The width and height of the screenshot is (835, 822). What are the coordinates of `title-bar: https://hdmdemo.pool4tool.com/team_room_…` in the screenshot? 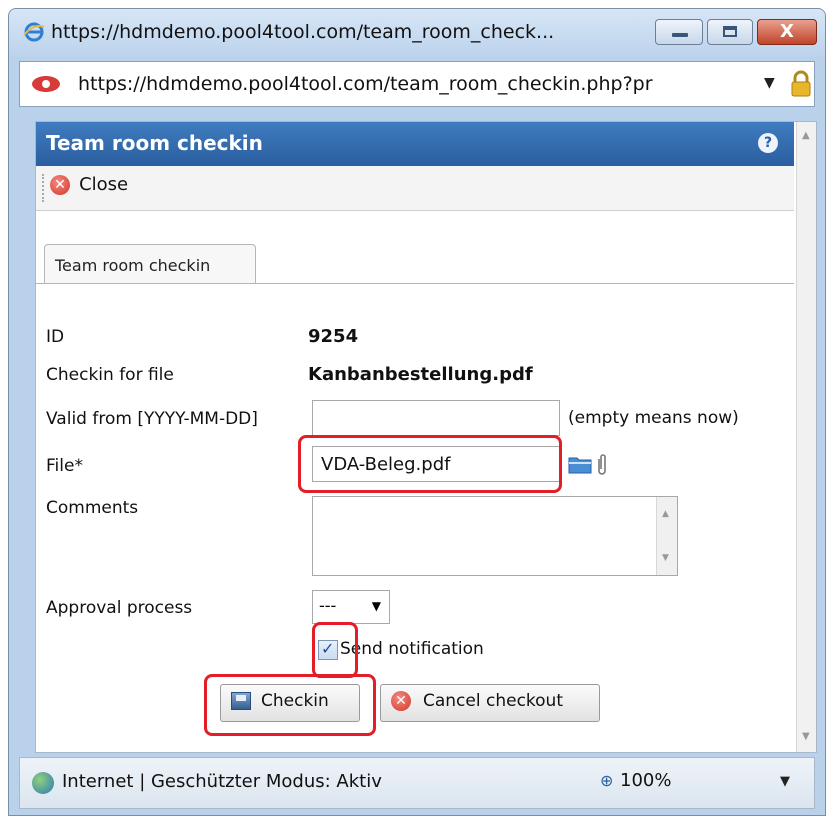 It's located at (417, 33).